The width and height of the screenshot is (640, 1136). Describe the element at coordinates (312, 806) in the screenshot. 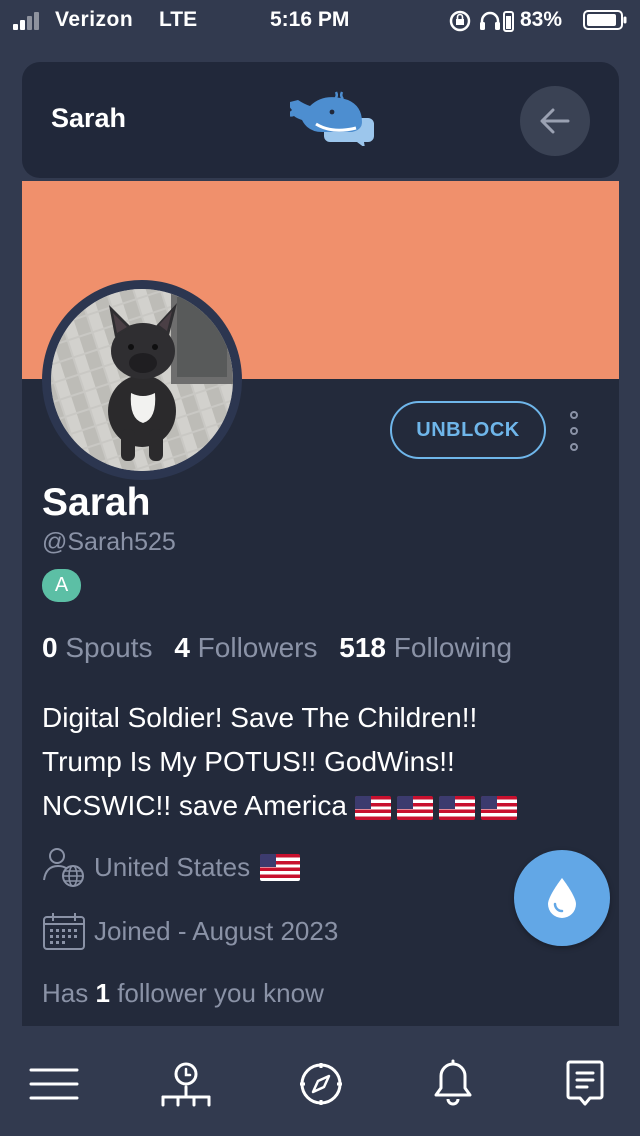

I see `bio-line: NCSWIC!! save America` at that location.